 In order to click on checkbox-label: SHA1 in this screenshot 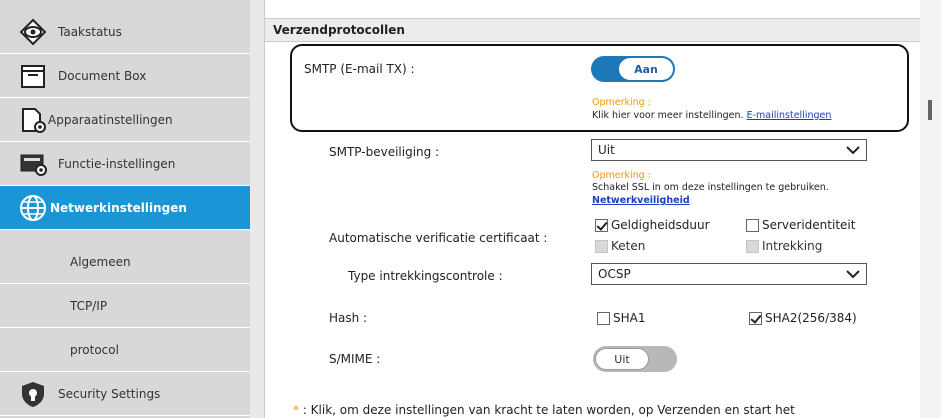, I will do `click(629, 318)`.